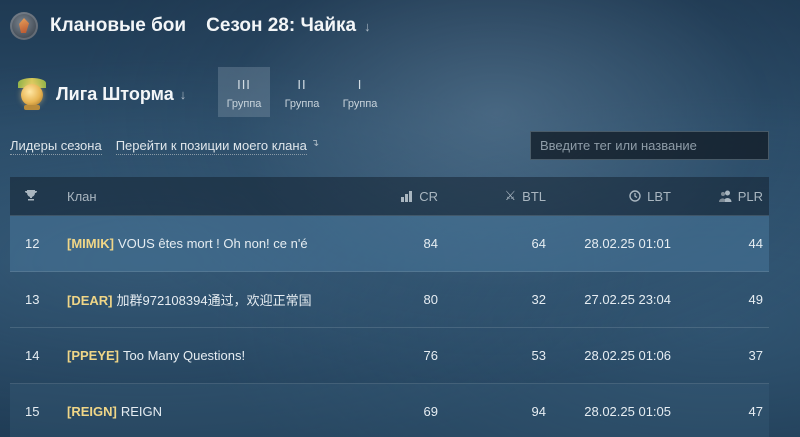  I want to click on lbt-cell: 28.02.25 01:06, so click(627, 355).